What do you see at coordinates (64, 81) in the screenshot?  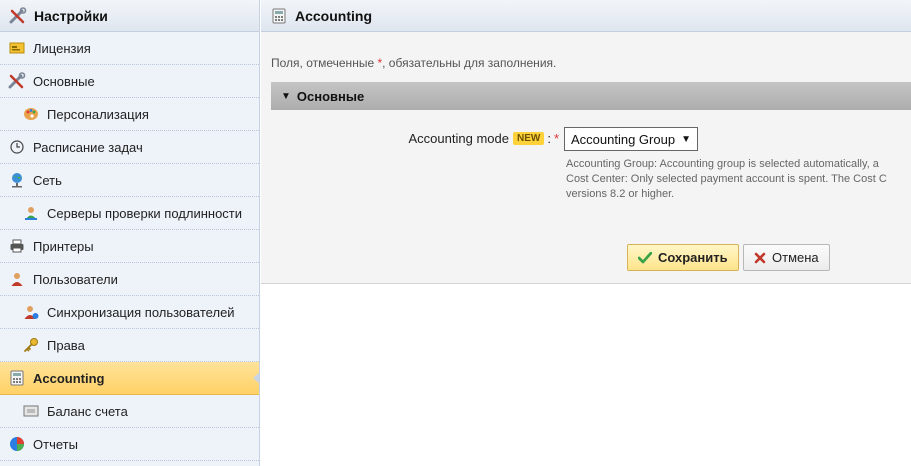 I see `sidebar-item-label: Основные` at bounding box center [64, 81].